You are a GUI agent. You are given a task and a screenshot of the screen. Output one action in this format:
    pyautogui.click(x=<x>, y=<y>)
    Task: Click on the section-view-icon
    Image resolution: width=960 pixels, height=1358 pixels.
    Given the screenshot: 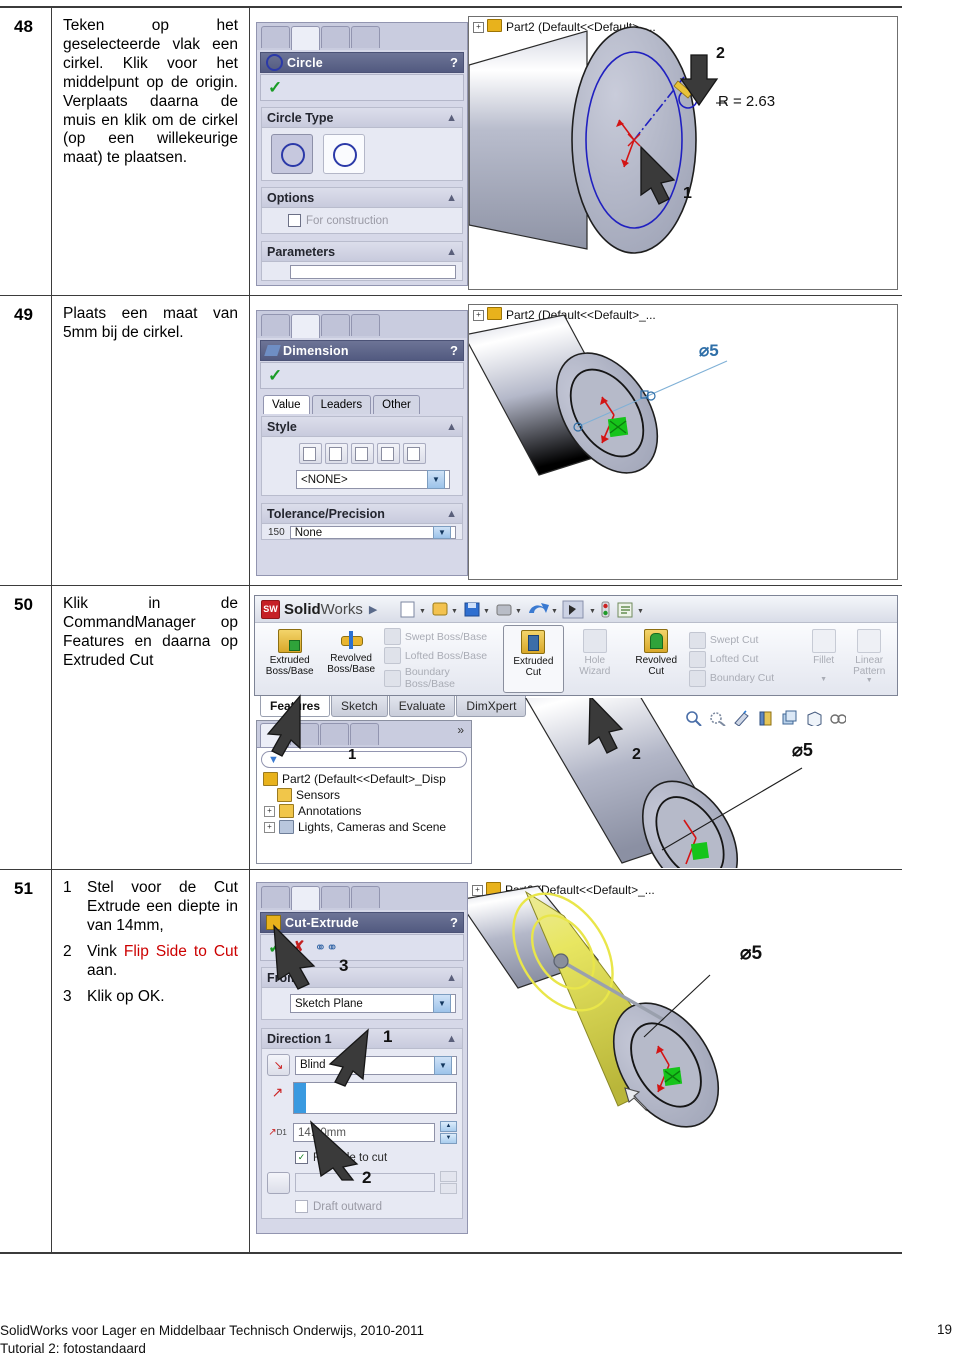 What is the action you would take?
    pyautogui.click(x=741, y=718)
    